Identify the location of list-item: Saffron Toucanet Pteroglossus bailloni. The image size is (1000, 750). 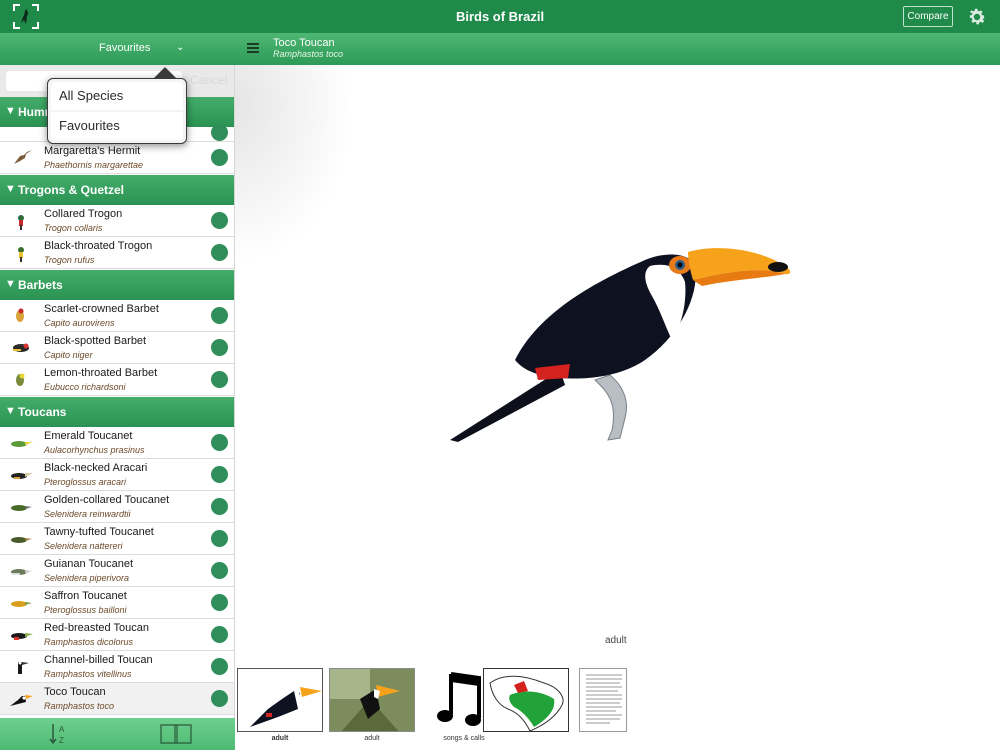
(117, 603).